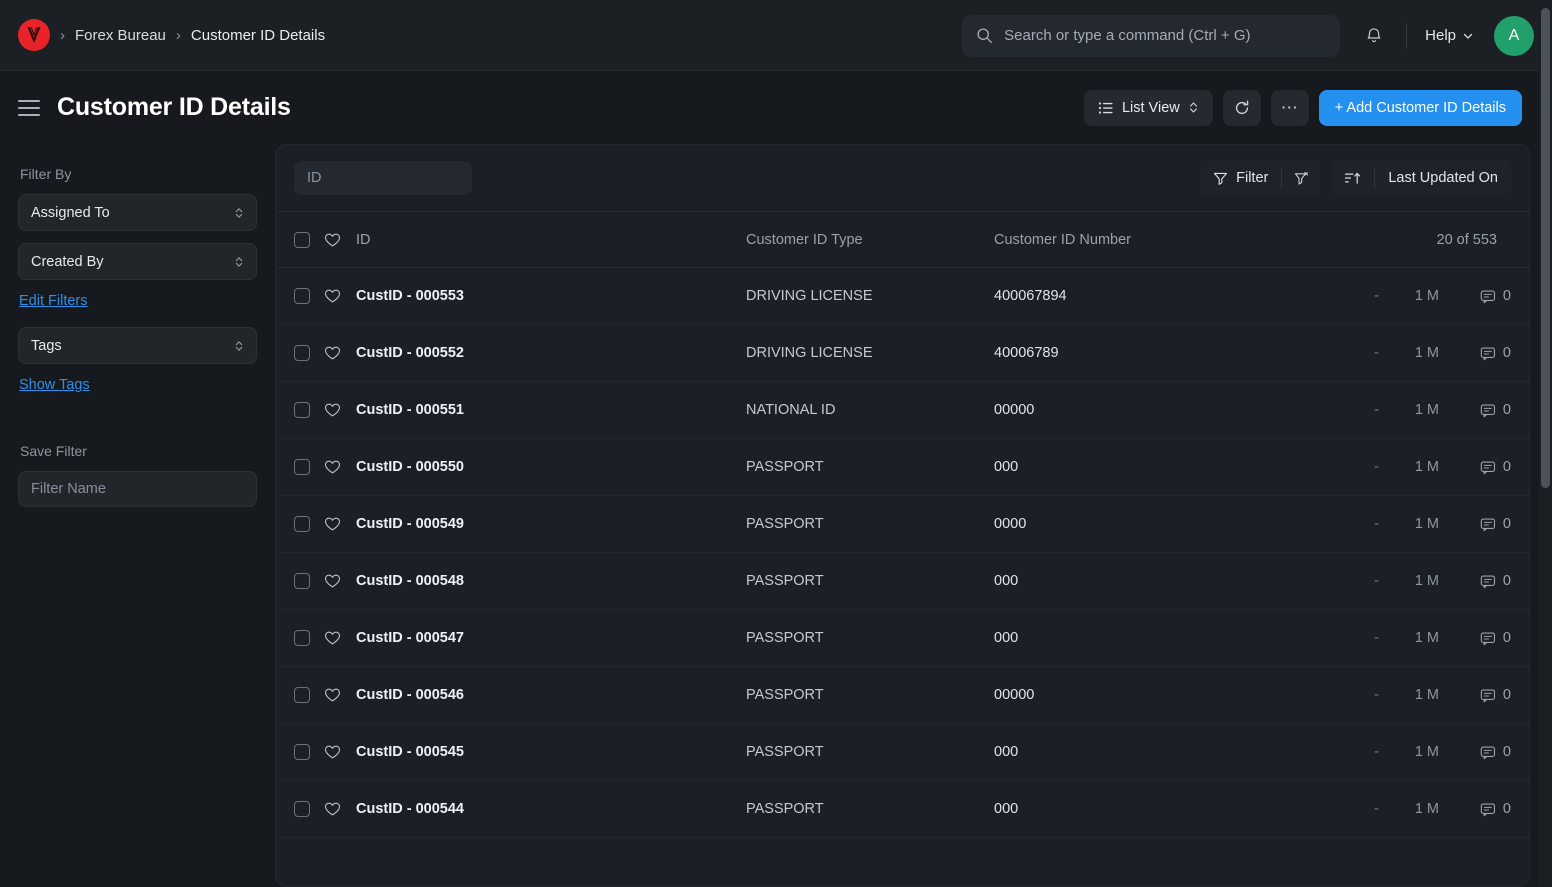 The image size is (1552, 887). Describe the element at coordinates (551, 467) in the screenshot. I see `row-id-link: CustID - 000550` at that location.